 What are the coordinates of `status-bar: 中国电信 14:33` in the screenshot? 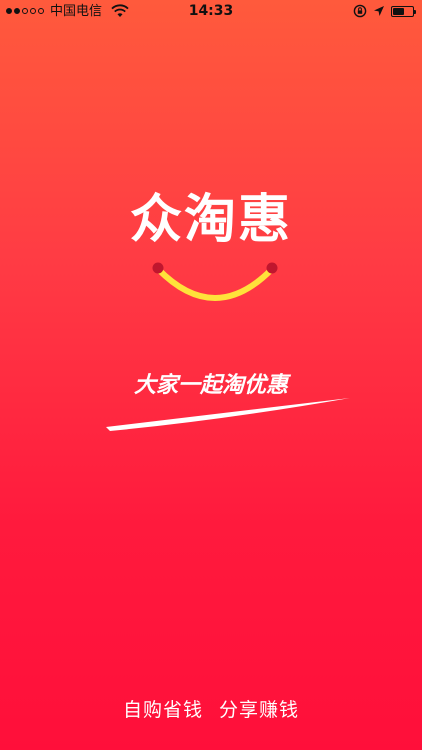 It's located at (211, 12).